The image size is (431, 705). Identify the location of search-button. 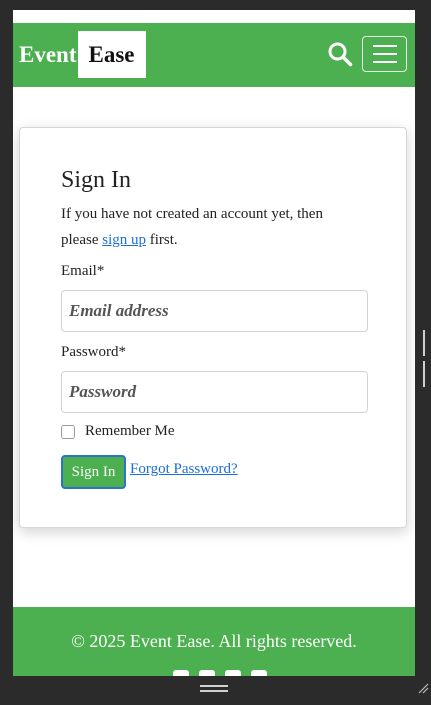
(340, 54).